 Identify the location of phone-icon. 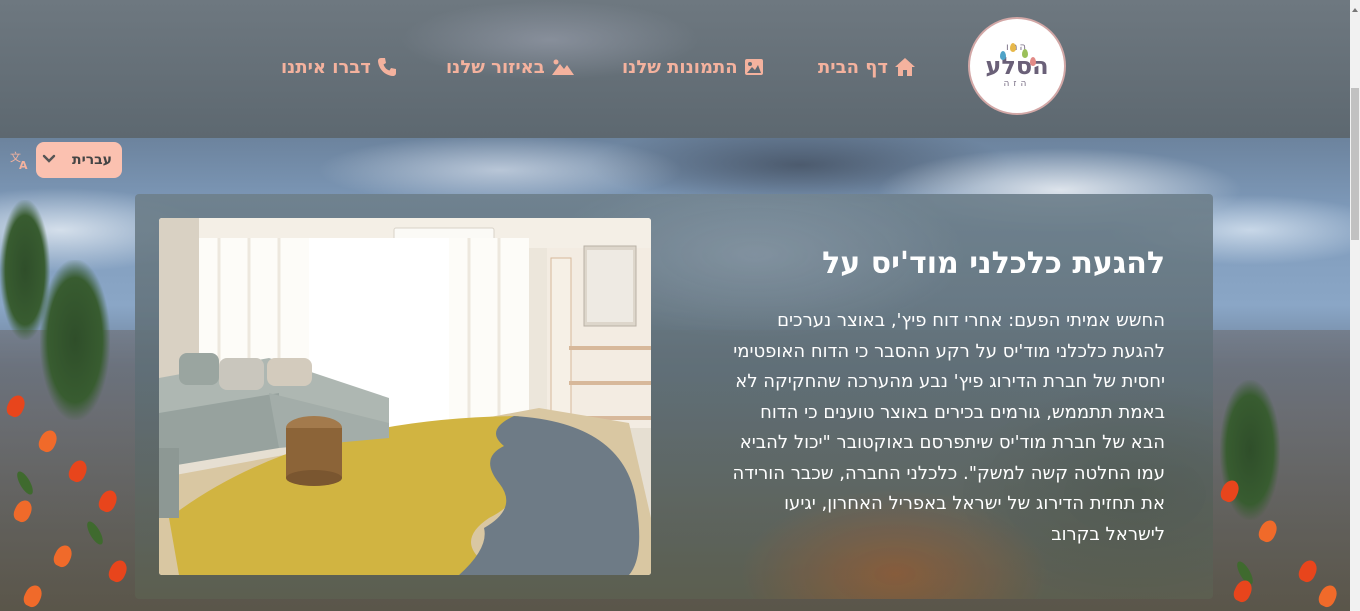
(387, 67).